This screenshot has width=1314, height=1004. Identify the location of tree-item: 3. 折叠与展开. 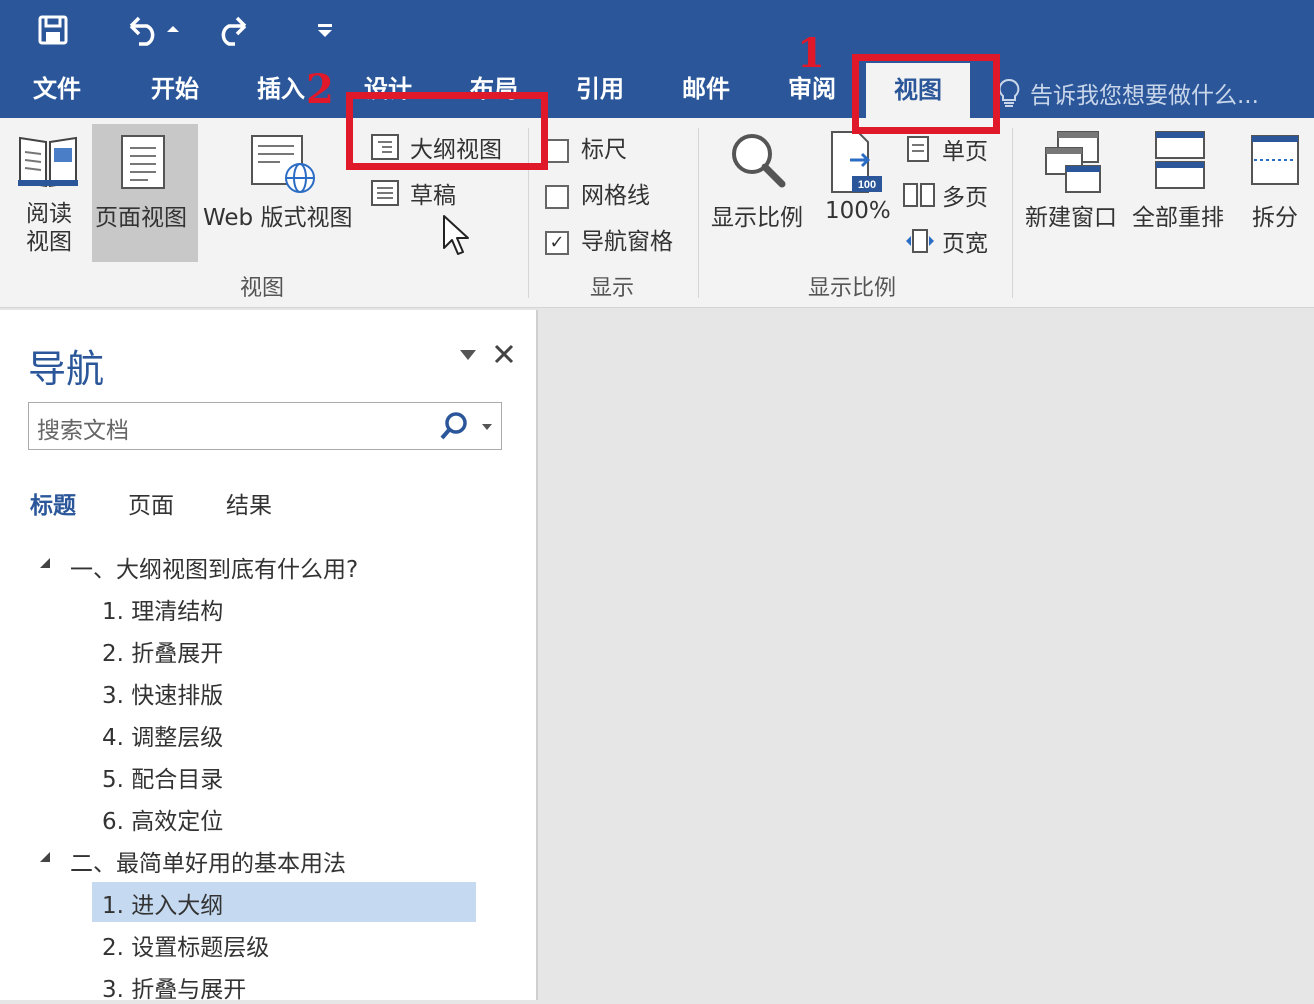
(174, 987).